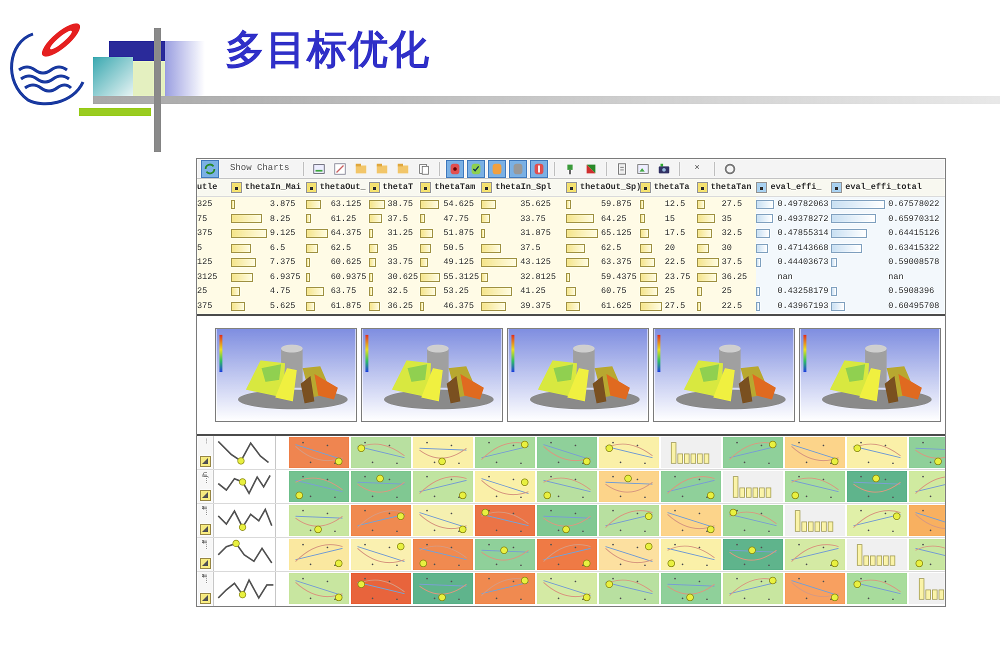  What do you see at coordinates (285, 277) in the screenshot?
I see `table-cell: 6.9375` at bounding box center [285, 277].